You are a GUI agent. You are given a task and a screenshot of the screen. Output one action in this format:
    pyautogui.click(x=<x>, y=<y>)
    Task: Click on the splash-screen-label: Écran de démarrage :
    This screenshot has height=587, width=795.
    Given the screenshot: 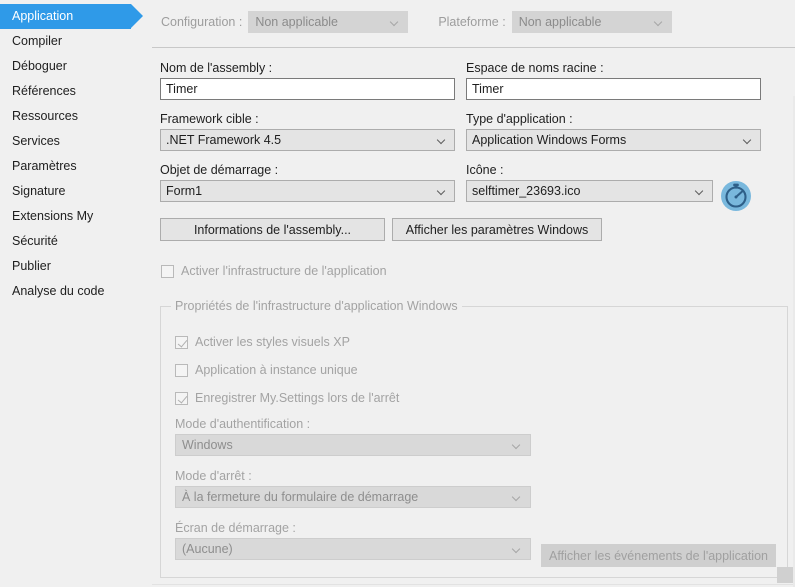 What is the action you would take?
    pyautogui.click(x=235, y=528)
    